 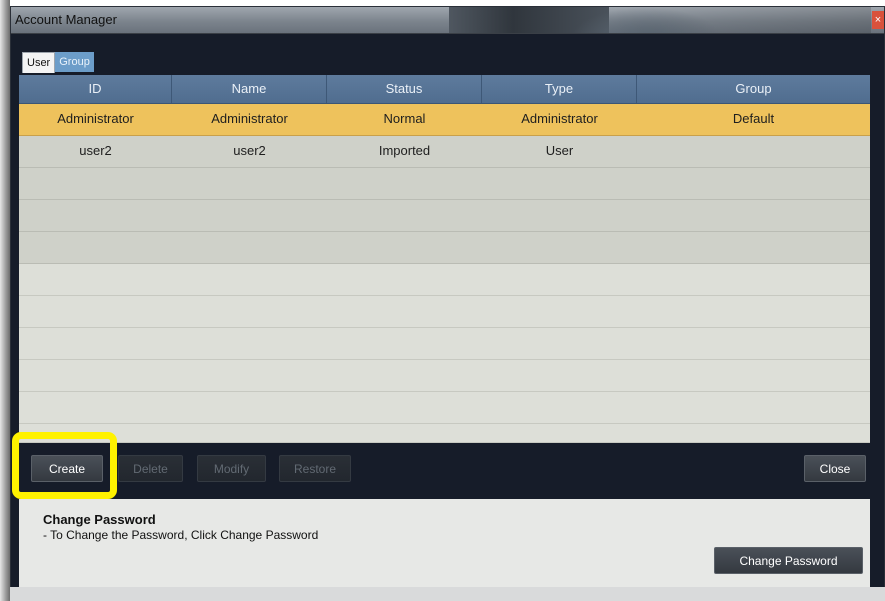 I want to click on change-password-button: Change Password, so click(x=788, y=560).